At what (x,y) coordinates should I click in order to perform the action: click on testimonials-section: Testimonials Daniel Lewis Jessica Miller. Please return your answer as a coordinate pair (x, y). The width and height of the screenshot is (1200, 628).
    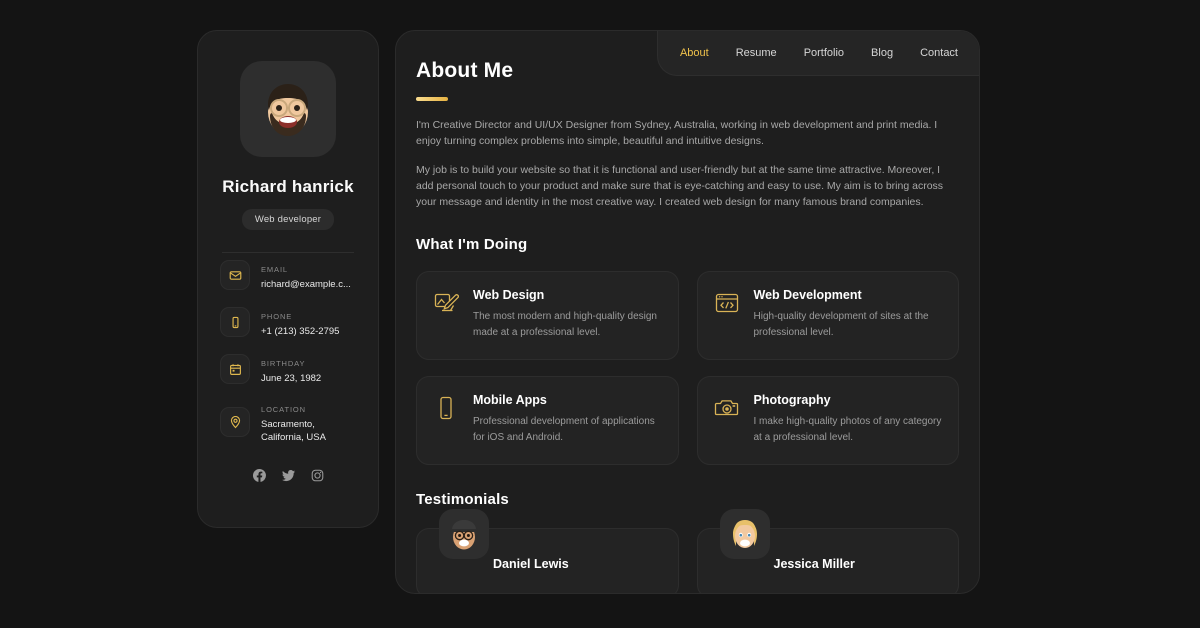
    Looking at the image, I should click on (687, 542).